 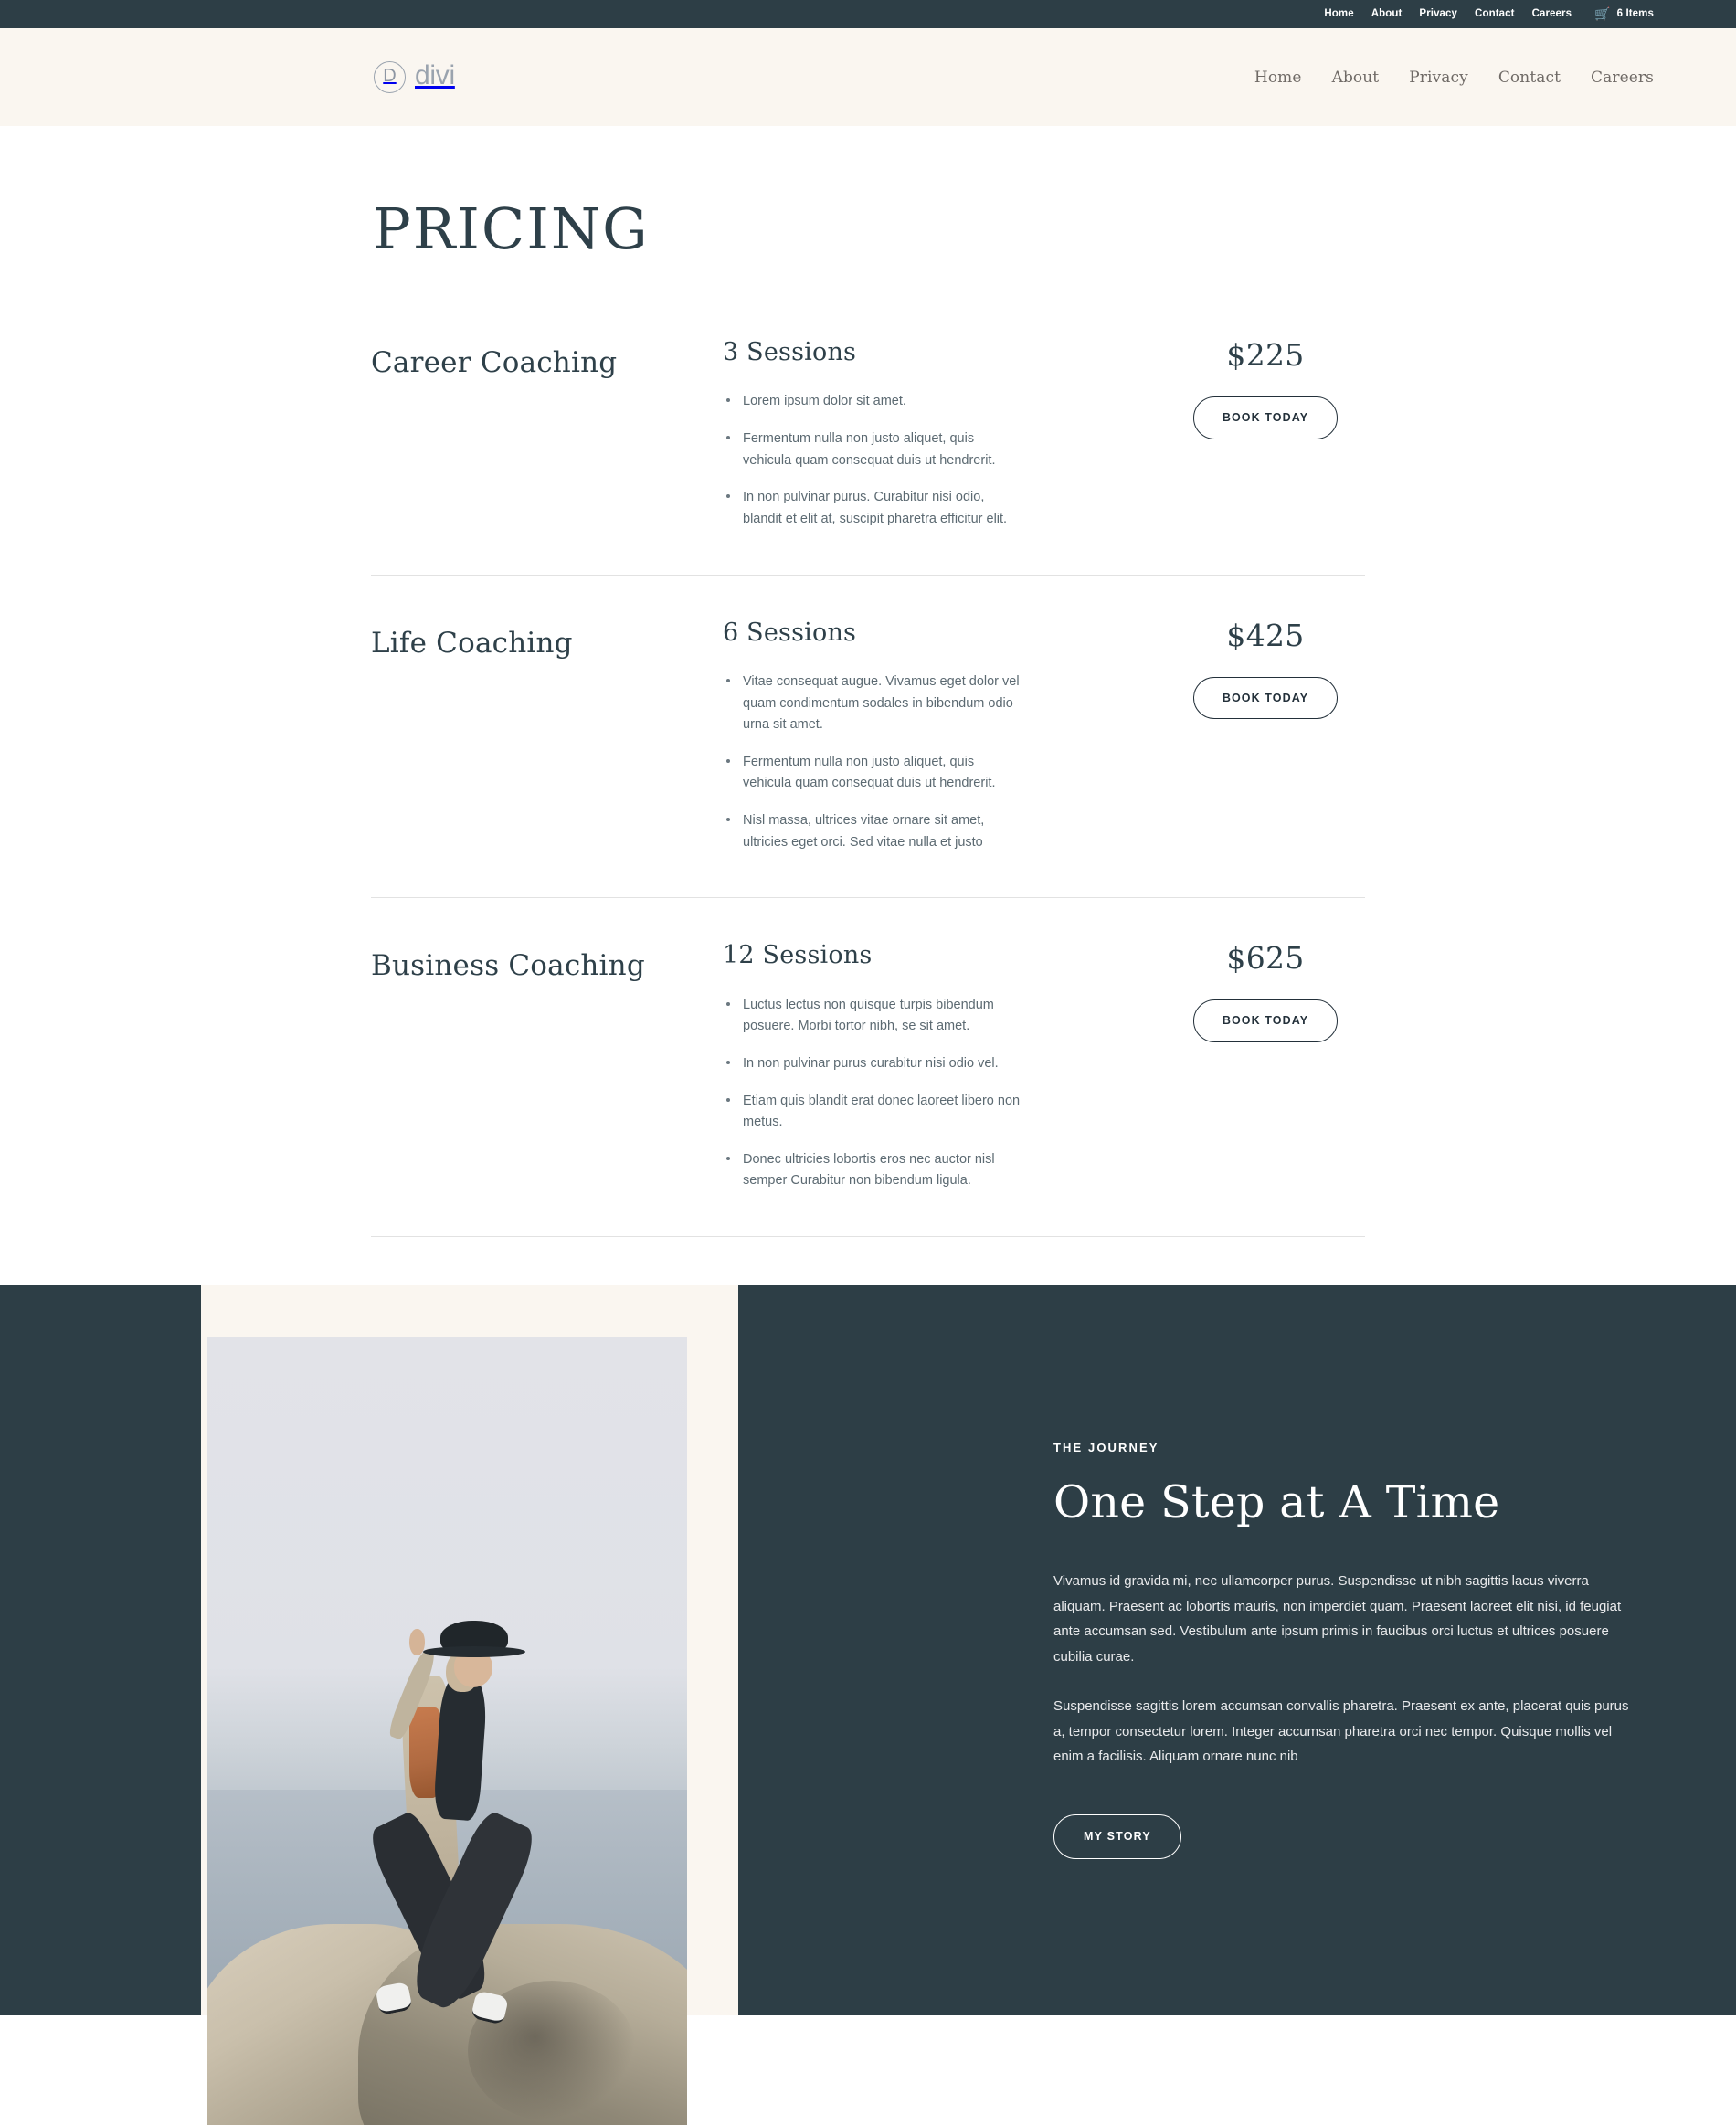 What do you see at coordinates (1265, 355) in the screenshot?
I see `plan-price: $225` at bounding box center [1265, 355].